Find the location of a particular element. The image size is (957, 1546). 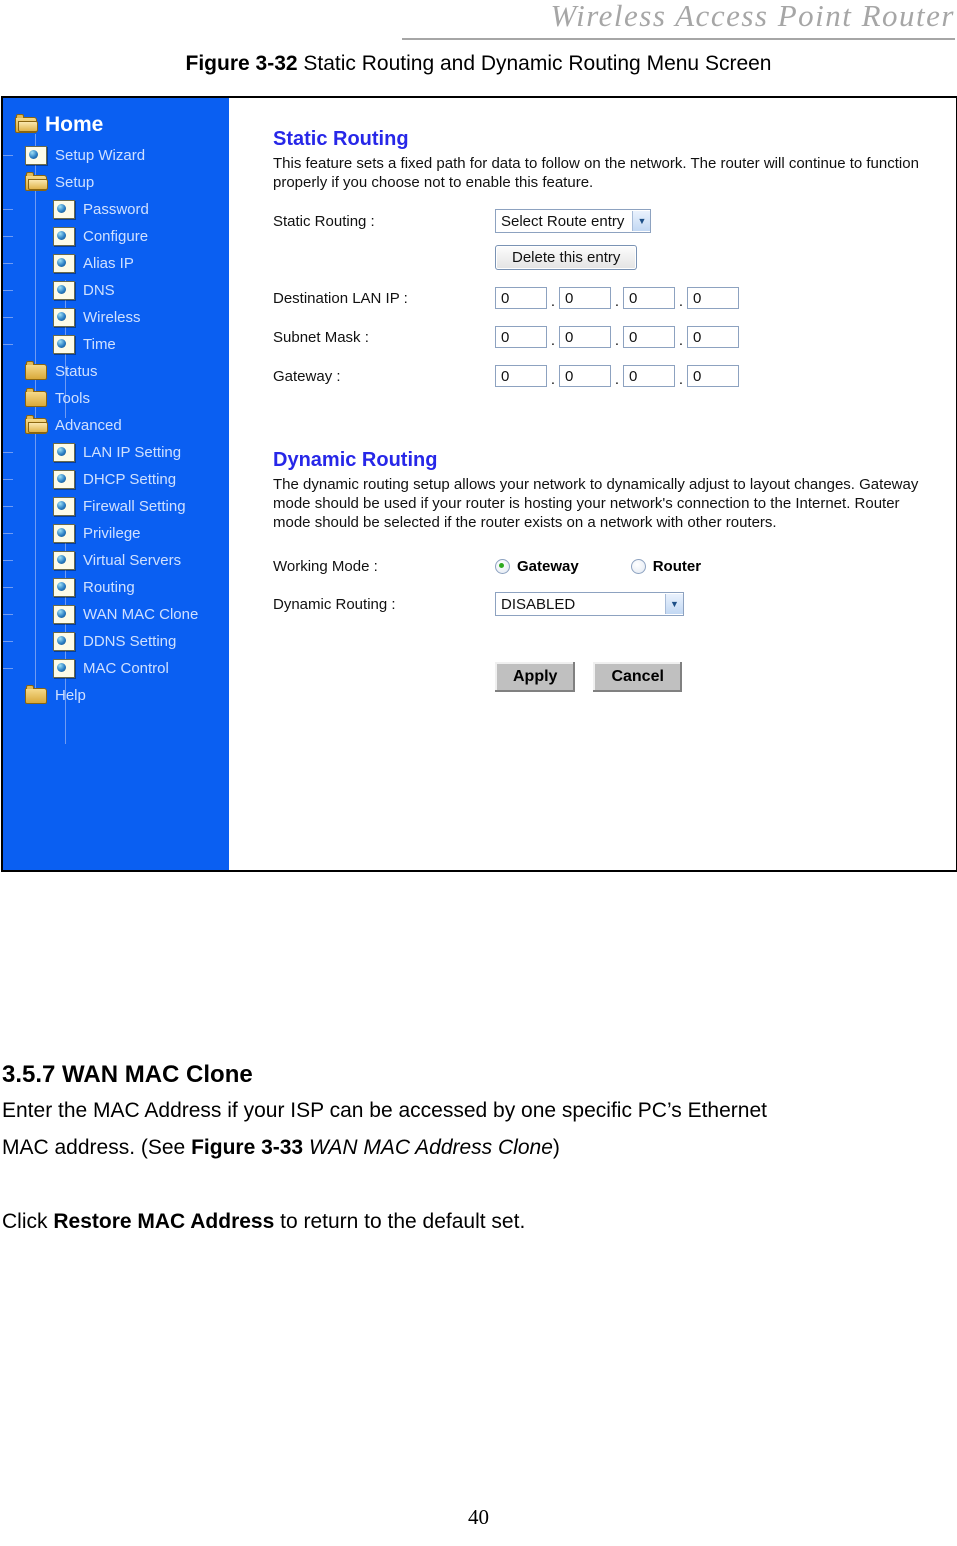

sidebar-item-wireless: Wireless is located at coordinates (116, 317).